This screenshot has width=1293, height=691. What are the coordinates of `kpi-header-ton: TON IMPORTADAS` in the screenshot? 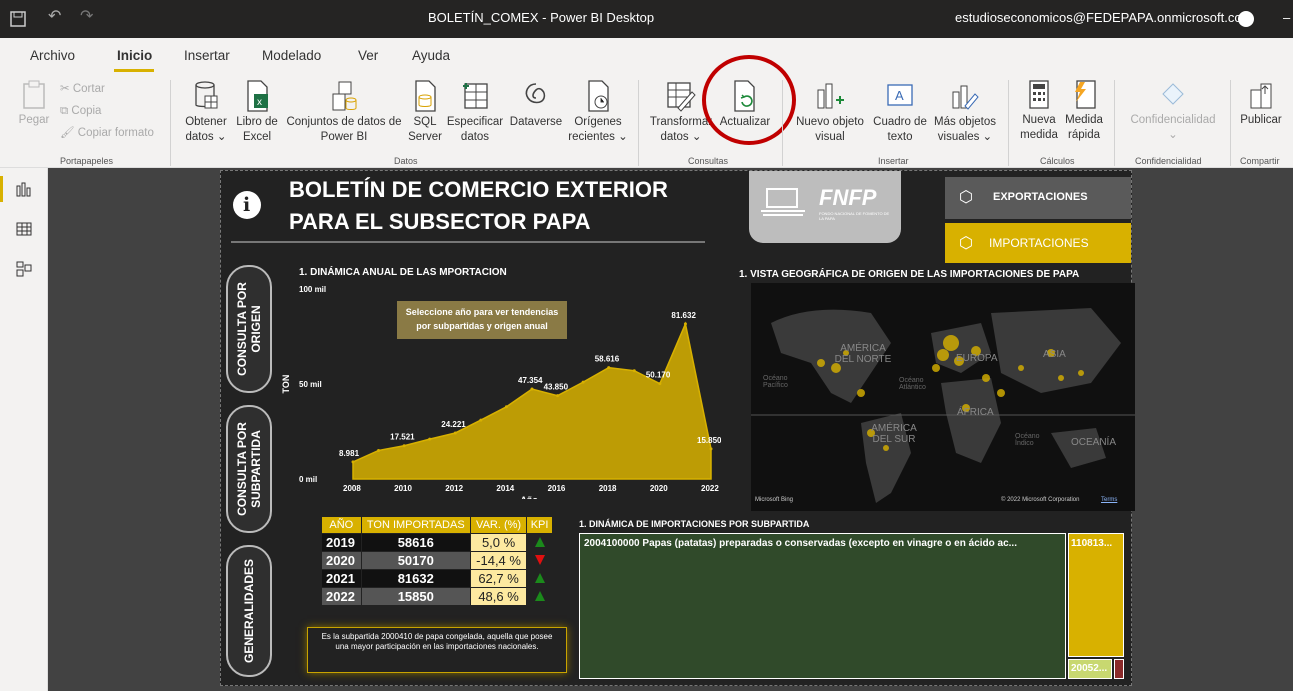 It's located at (415, 525).